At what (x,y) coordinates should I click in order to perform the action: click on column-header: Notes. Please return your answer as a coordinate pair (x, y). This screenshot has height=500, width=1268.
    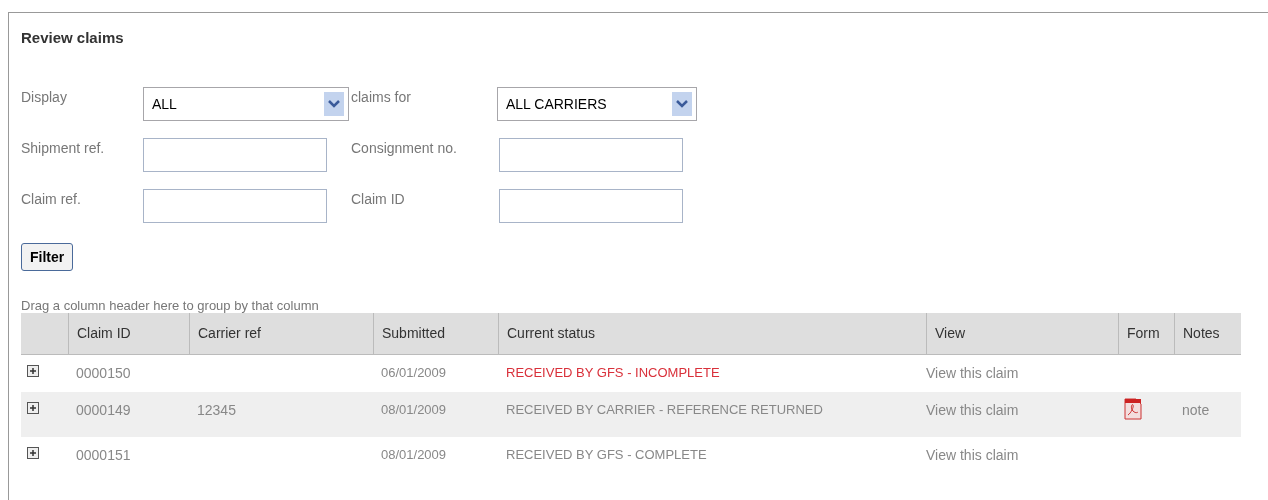
    Looking at the image, I should click on (1207, 333).